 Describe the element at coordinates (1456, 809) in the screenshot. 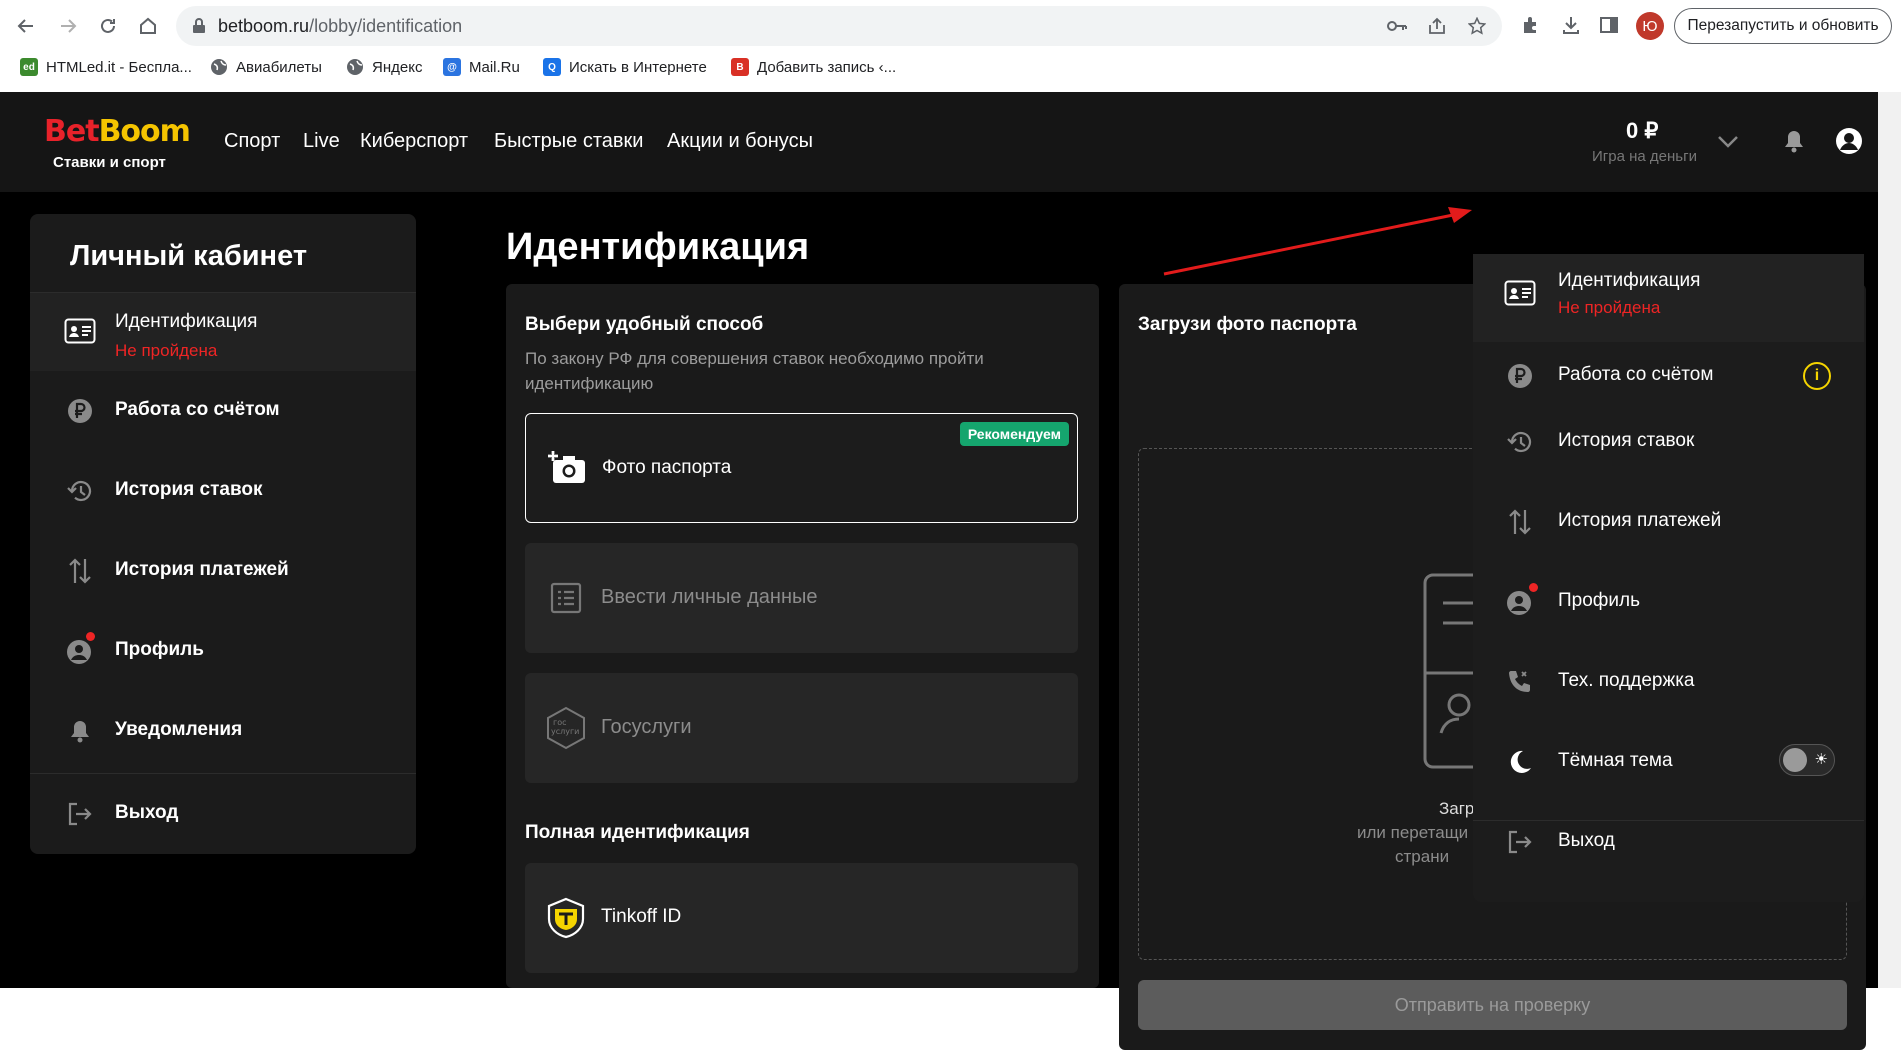

I see `upload-hint-line1: Загр` at that location.